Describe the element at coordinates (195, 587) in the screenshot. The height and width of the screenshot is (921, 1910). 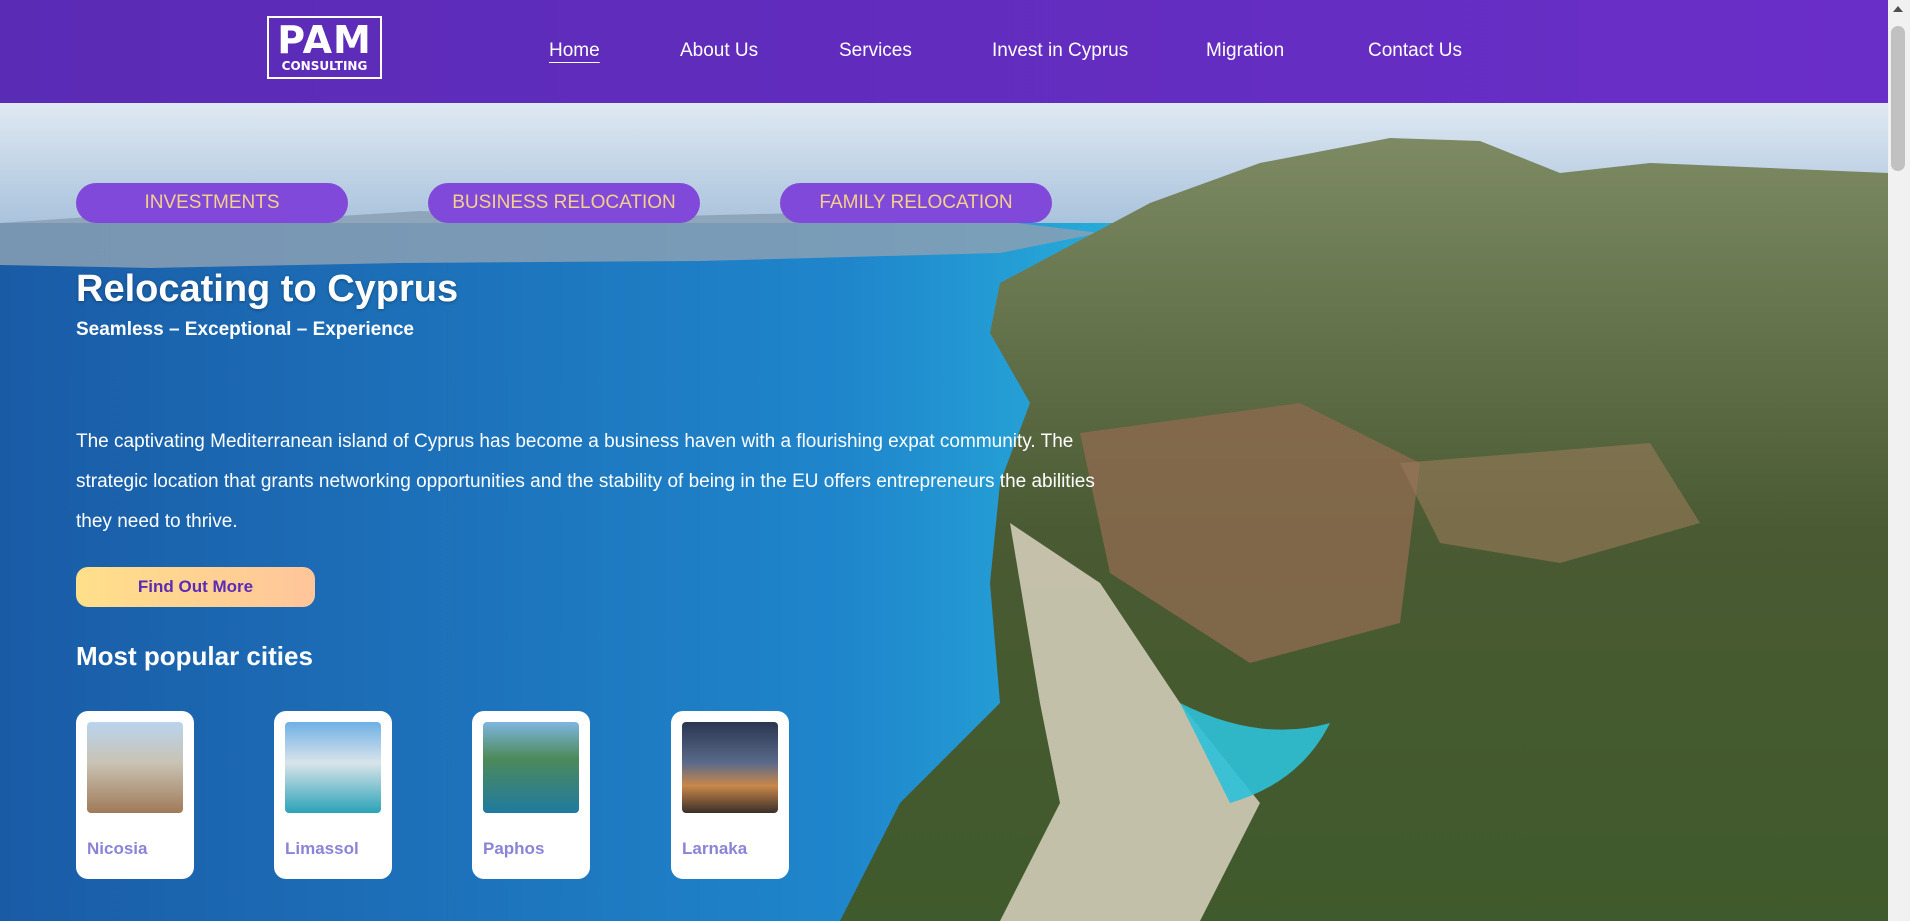
I see `find-out-more-button: Find Out More` at that location.